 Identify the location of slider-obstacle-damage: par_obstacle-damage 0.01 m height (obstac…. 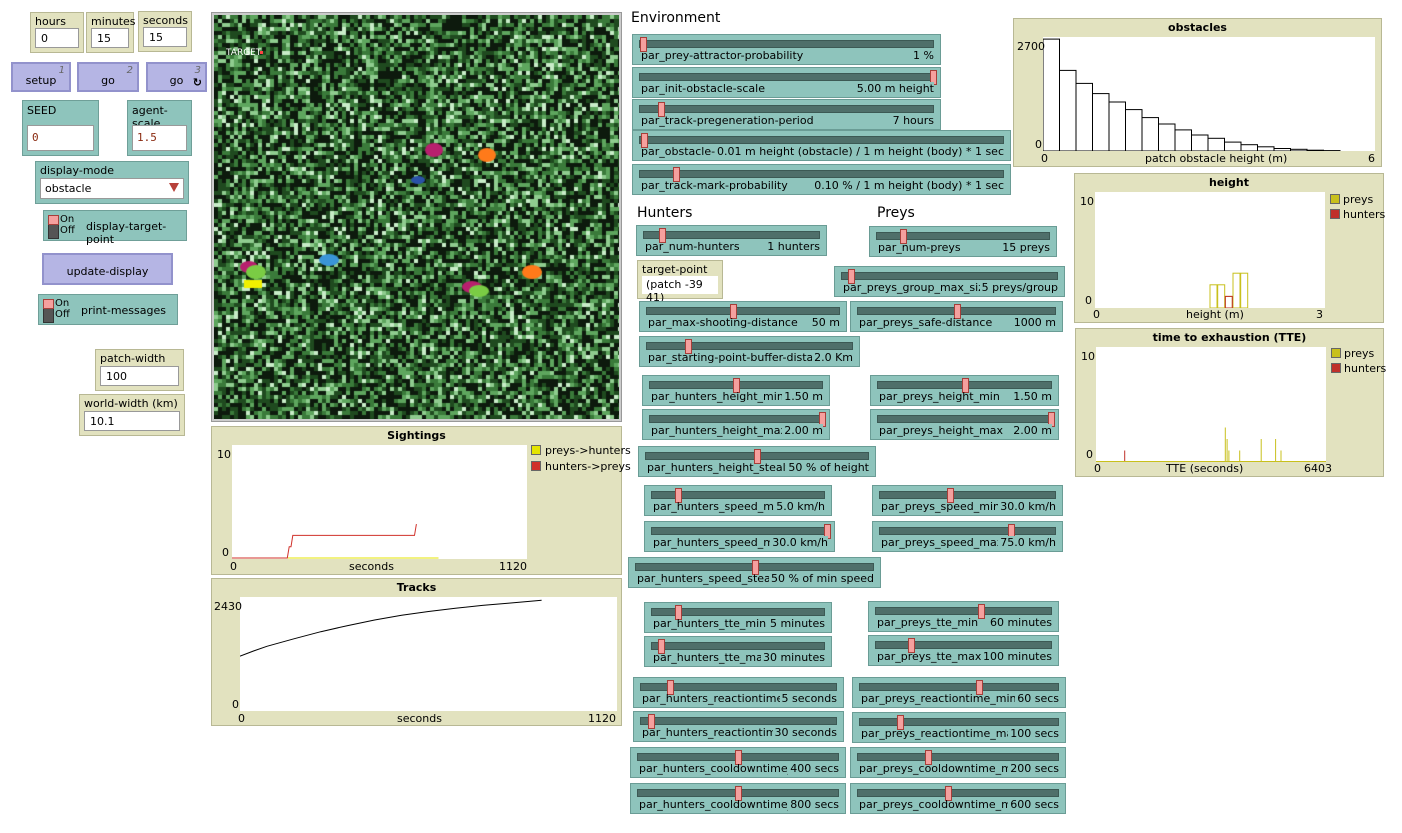
(821, 145).